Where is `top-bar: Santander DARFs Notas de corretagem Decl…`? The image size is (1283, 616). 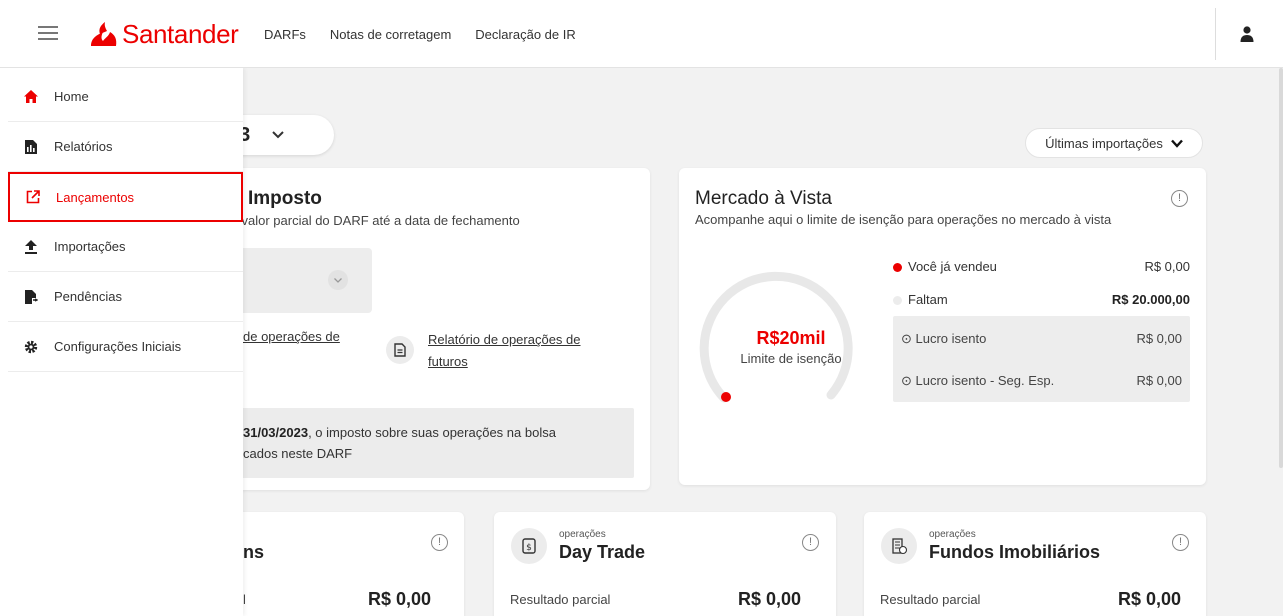 top-bar: Santander DARFs Notas de corretagem Decl… is located at coordinates (641, 34).